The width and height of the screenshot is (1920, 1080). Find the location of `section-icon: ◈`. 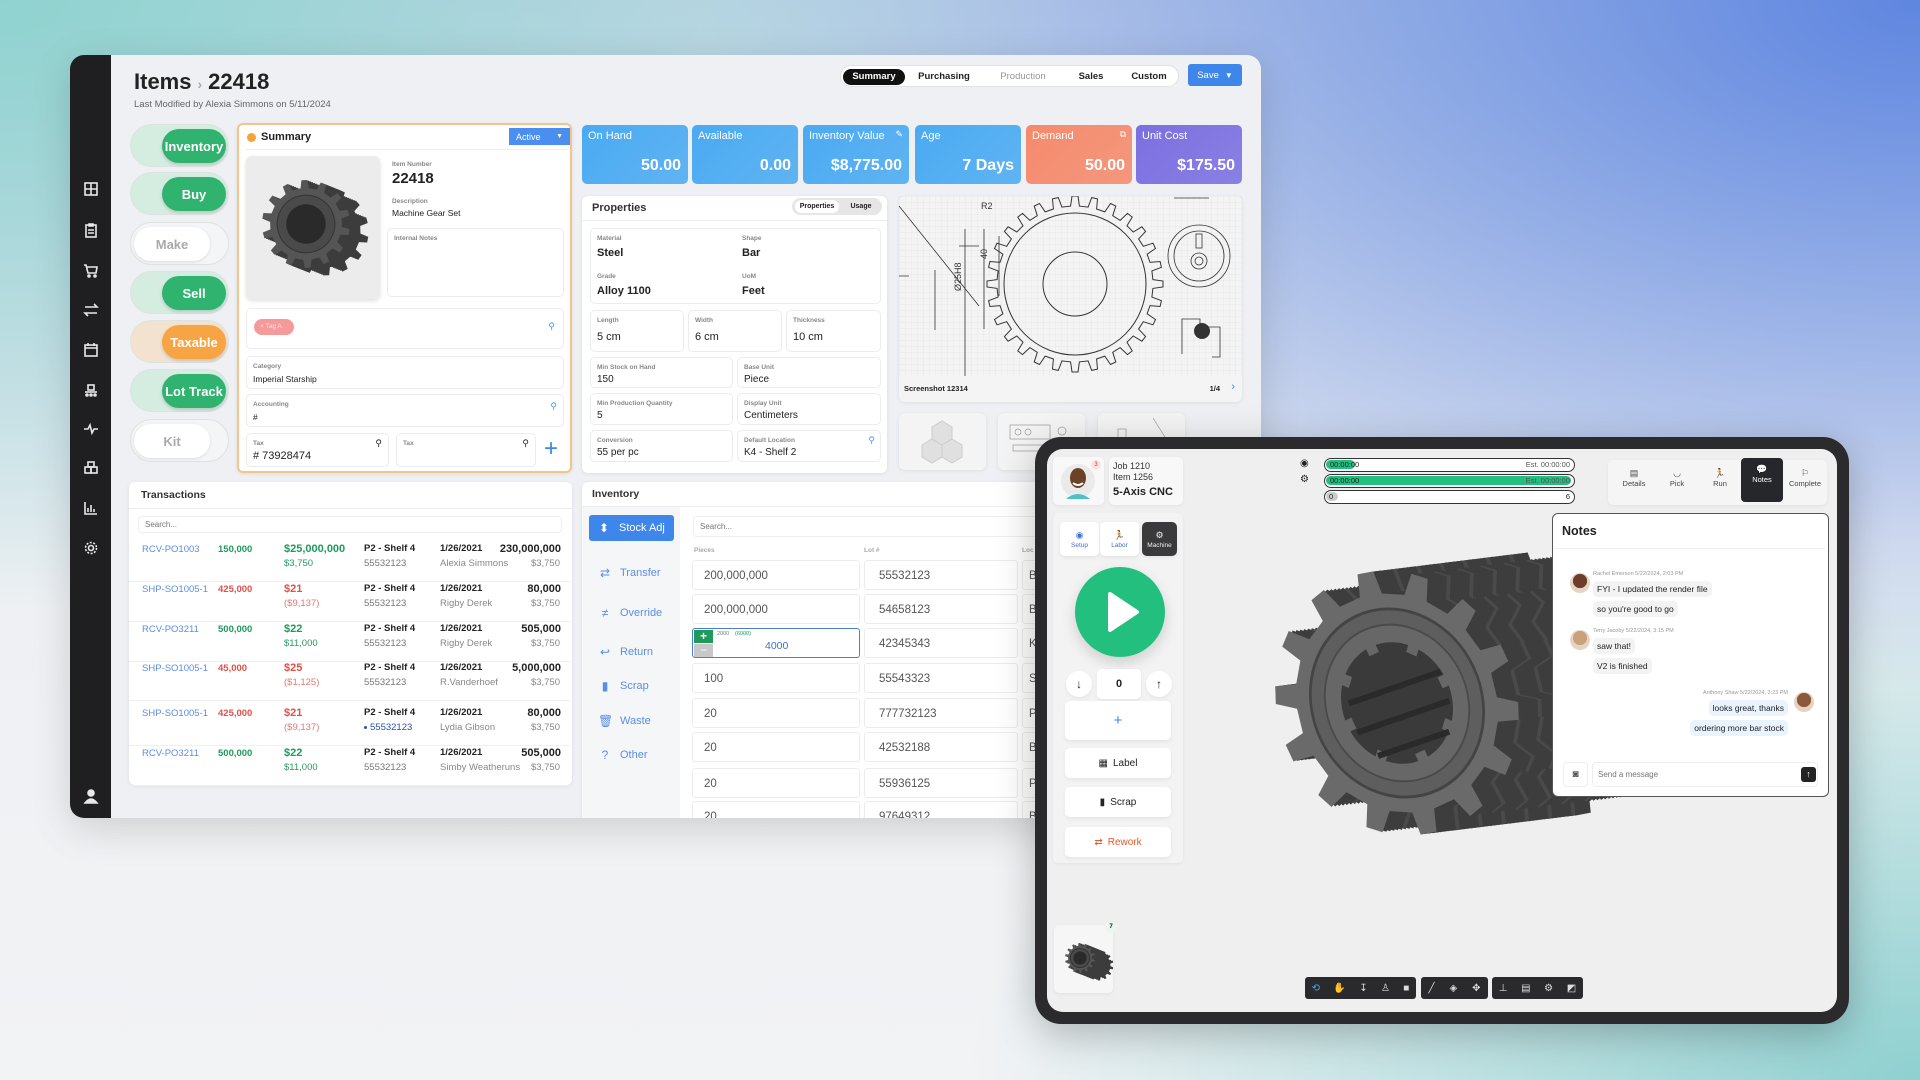

section-icon: ◈ is located at coordinates (1453, 988).